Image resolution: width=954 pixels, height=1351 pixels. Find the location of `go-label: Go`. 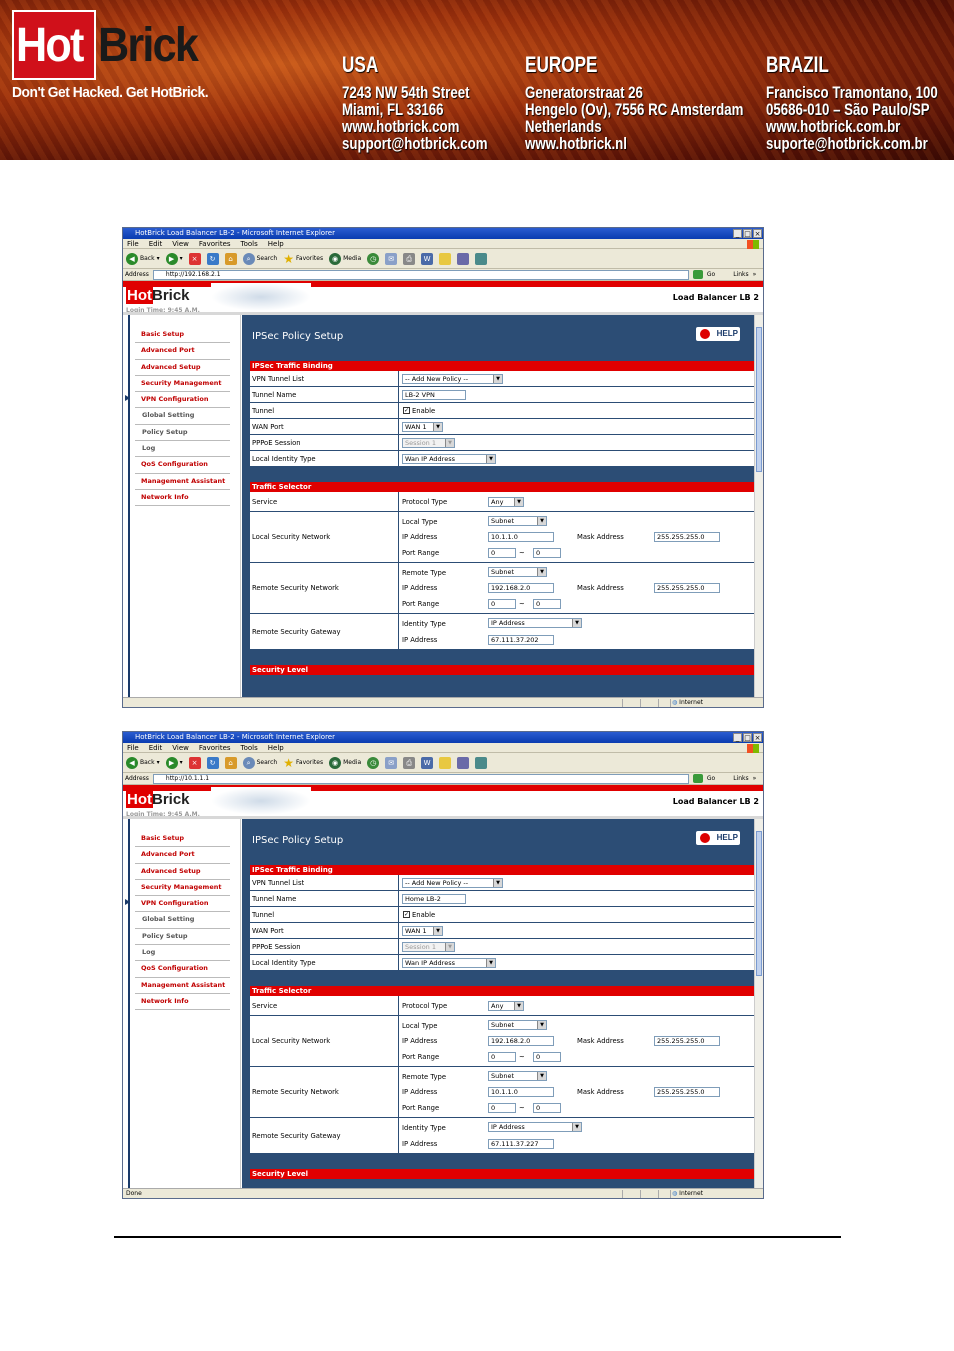

go-label: Go is located at coordinates (711, 274).